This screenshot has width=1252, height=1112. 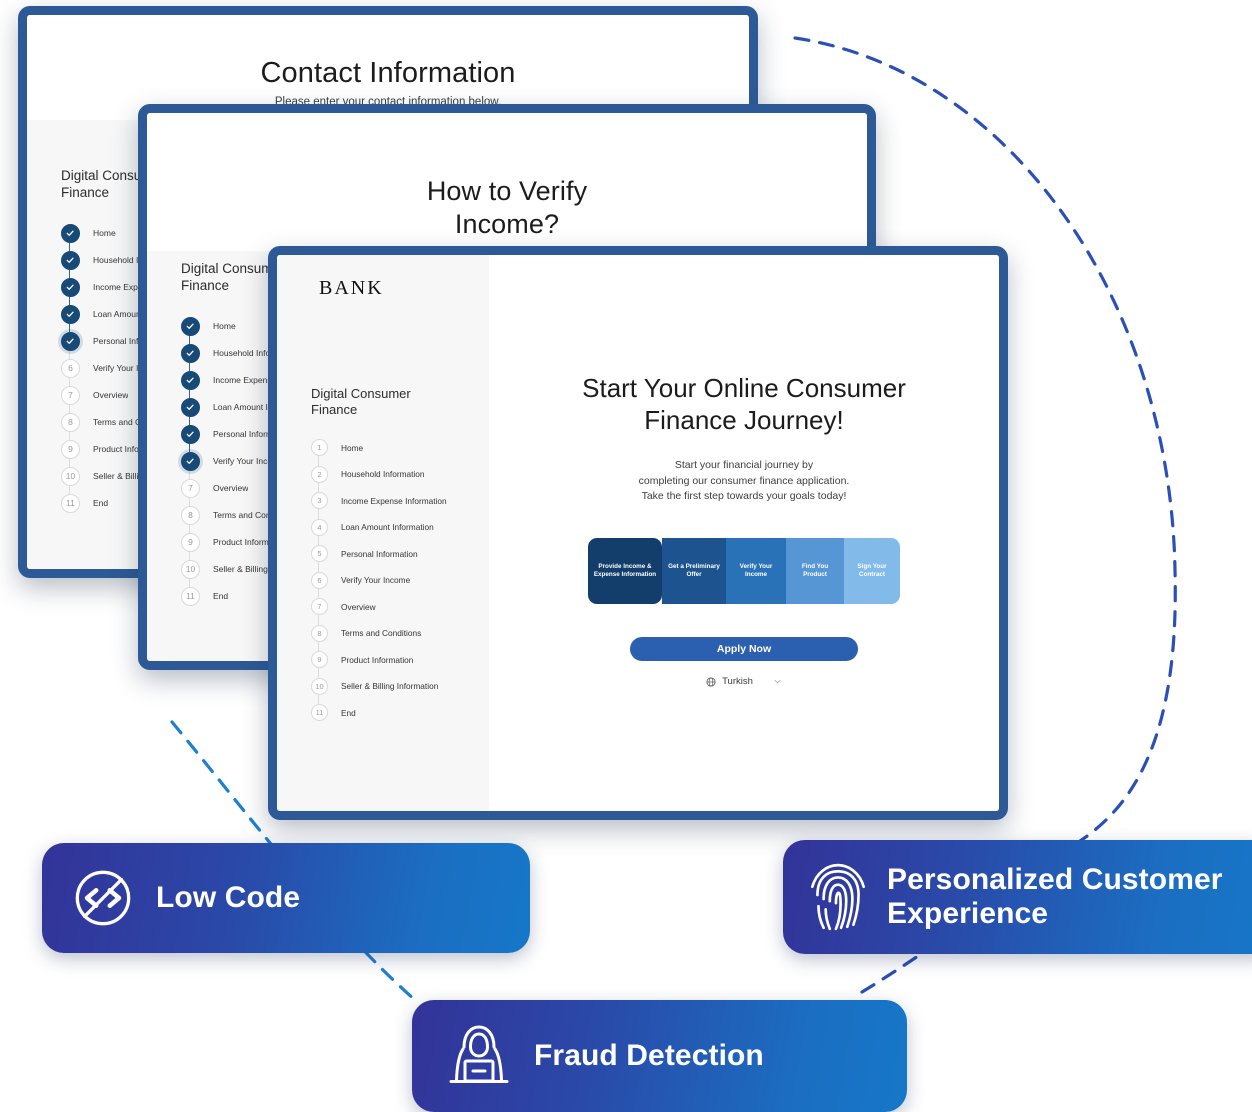 I want to click on hero-lede-line: Start your financial journey by, so click(x=744, y=465).